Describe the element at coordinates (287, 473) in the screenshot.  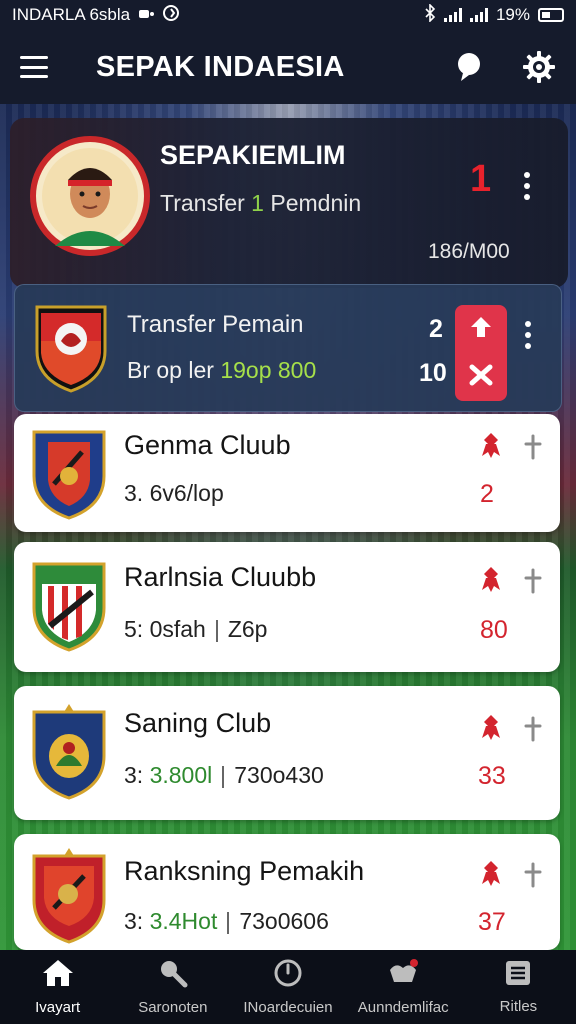
I see `club-row: Genma Cluub 3. 6v6/lop 2` at that location.